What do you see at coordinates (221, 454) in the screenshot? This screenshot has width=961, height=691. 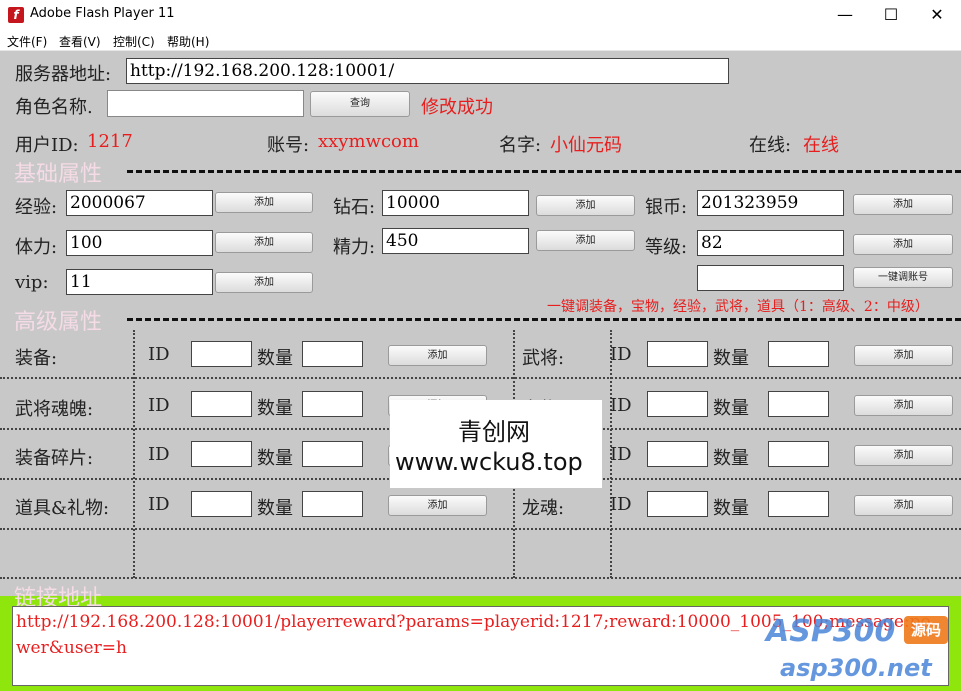 I see `fragment-id-input` at bounding box center [221, 454].